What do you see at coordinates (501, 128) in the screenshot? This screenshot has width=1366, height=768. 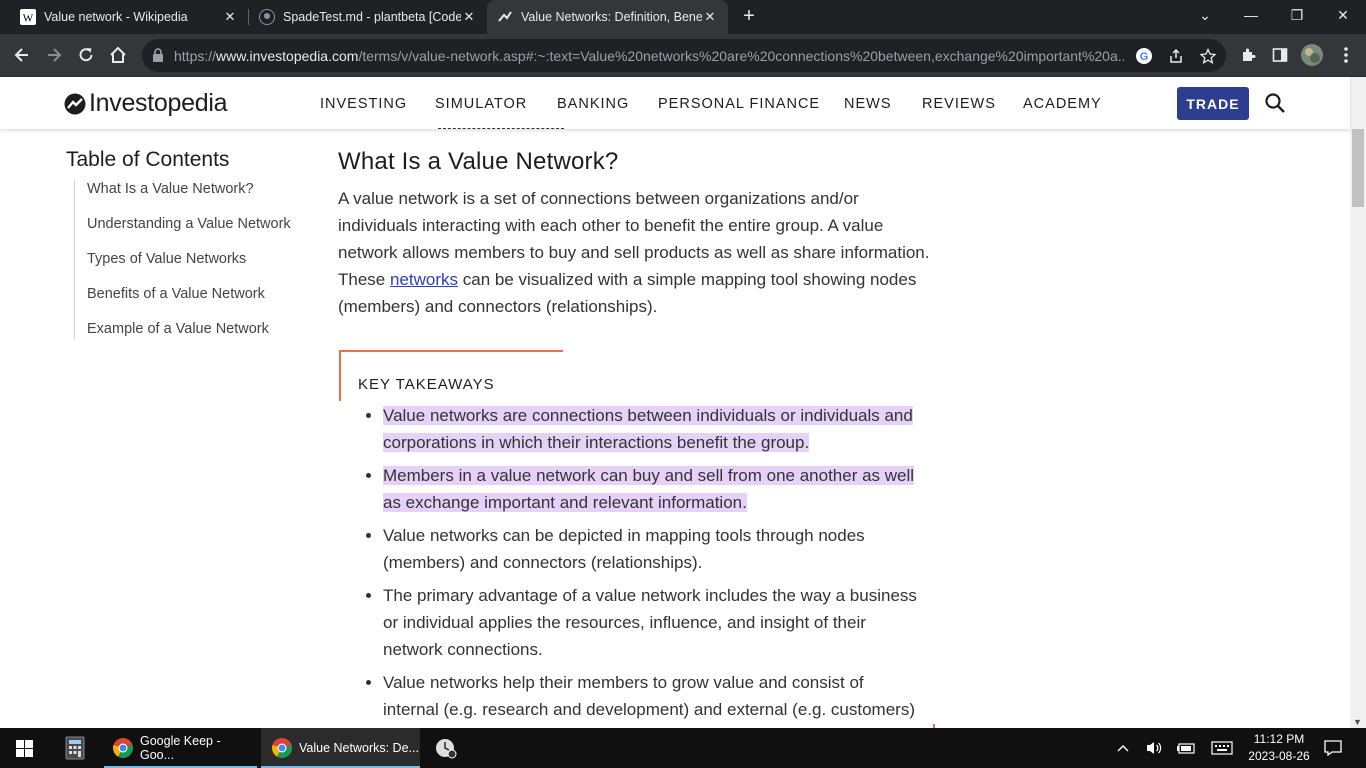 I see `nav-dropdown-dashed-divider` at bounding box center [501, 128].